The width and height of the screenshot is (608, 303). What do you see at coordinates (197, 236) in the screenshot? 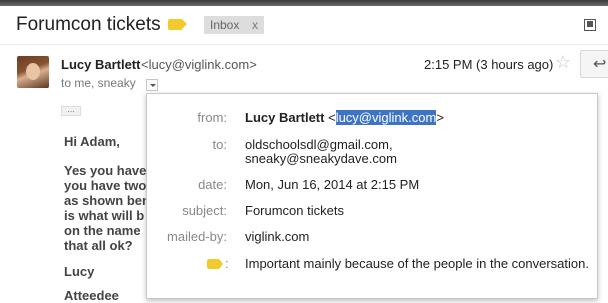
I see `mailed-by-label: mailed-by:` at bounding box center [197, 236].